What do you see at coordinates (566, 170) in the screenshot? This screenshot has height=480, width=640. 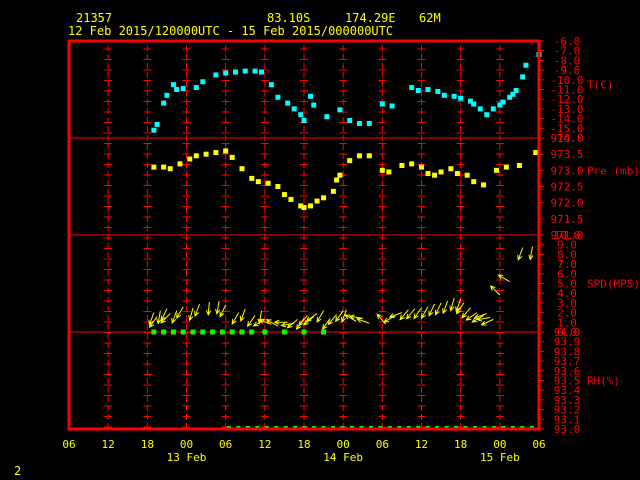 I see `y-tick-label: 973.0` at bounding box center [566, 170].